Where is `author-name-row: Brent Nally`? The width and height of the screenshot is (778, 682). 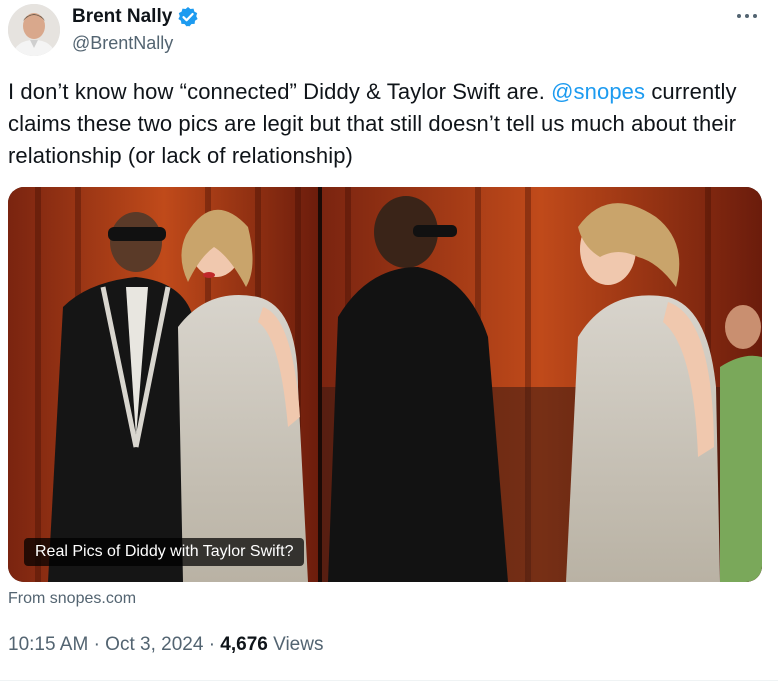
author-name-row: Brent Nally is located at coordinates (135, 17).